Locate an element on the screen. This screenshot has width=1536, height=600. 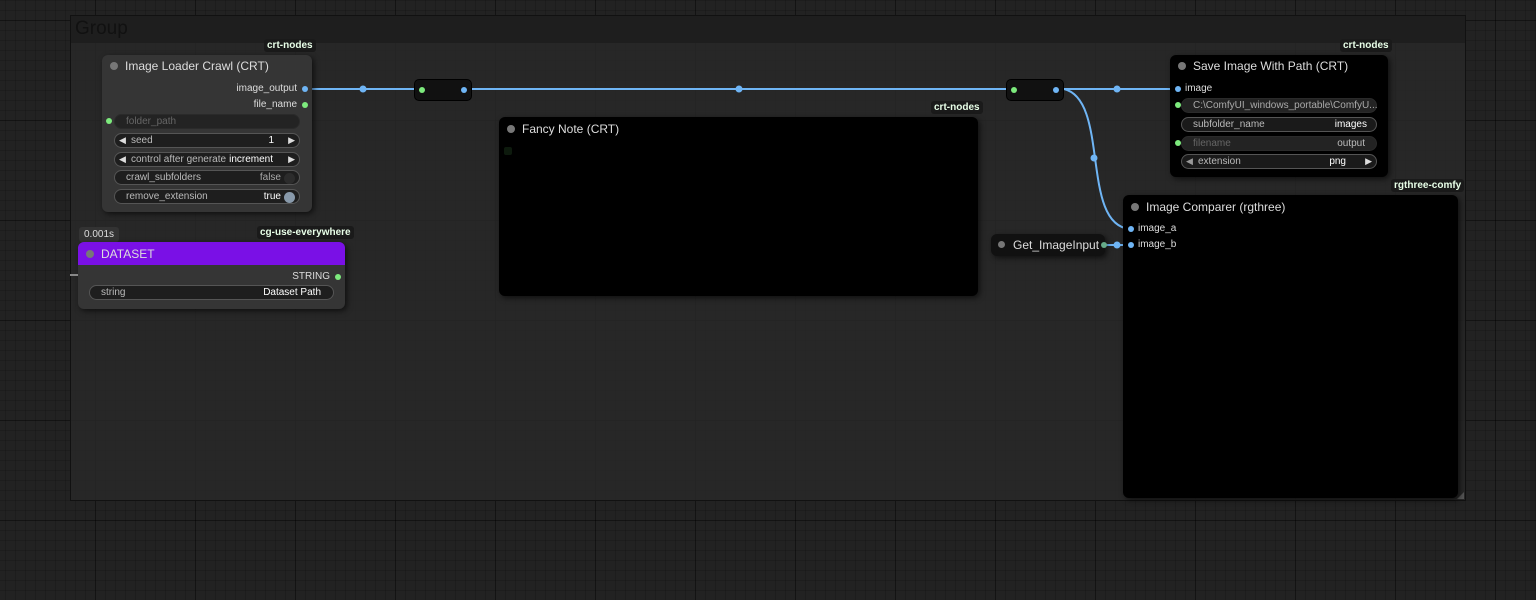
input-stub is located at coordinates (74, 275).